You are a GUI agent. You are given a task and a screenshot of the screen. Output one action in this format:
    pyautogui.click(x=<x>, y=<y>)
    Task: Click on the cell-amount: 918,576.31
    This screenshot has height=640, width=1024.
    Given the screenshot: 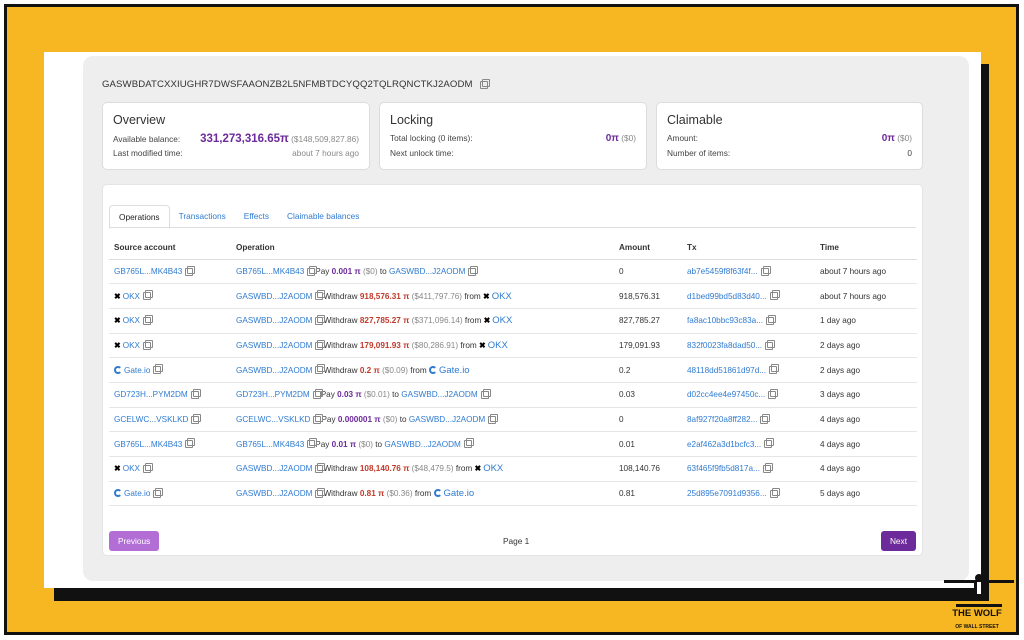 What is the action you would take?
    pyautogui.click(x=648, y=296)
    